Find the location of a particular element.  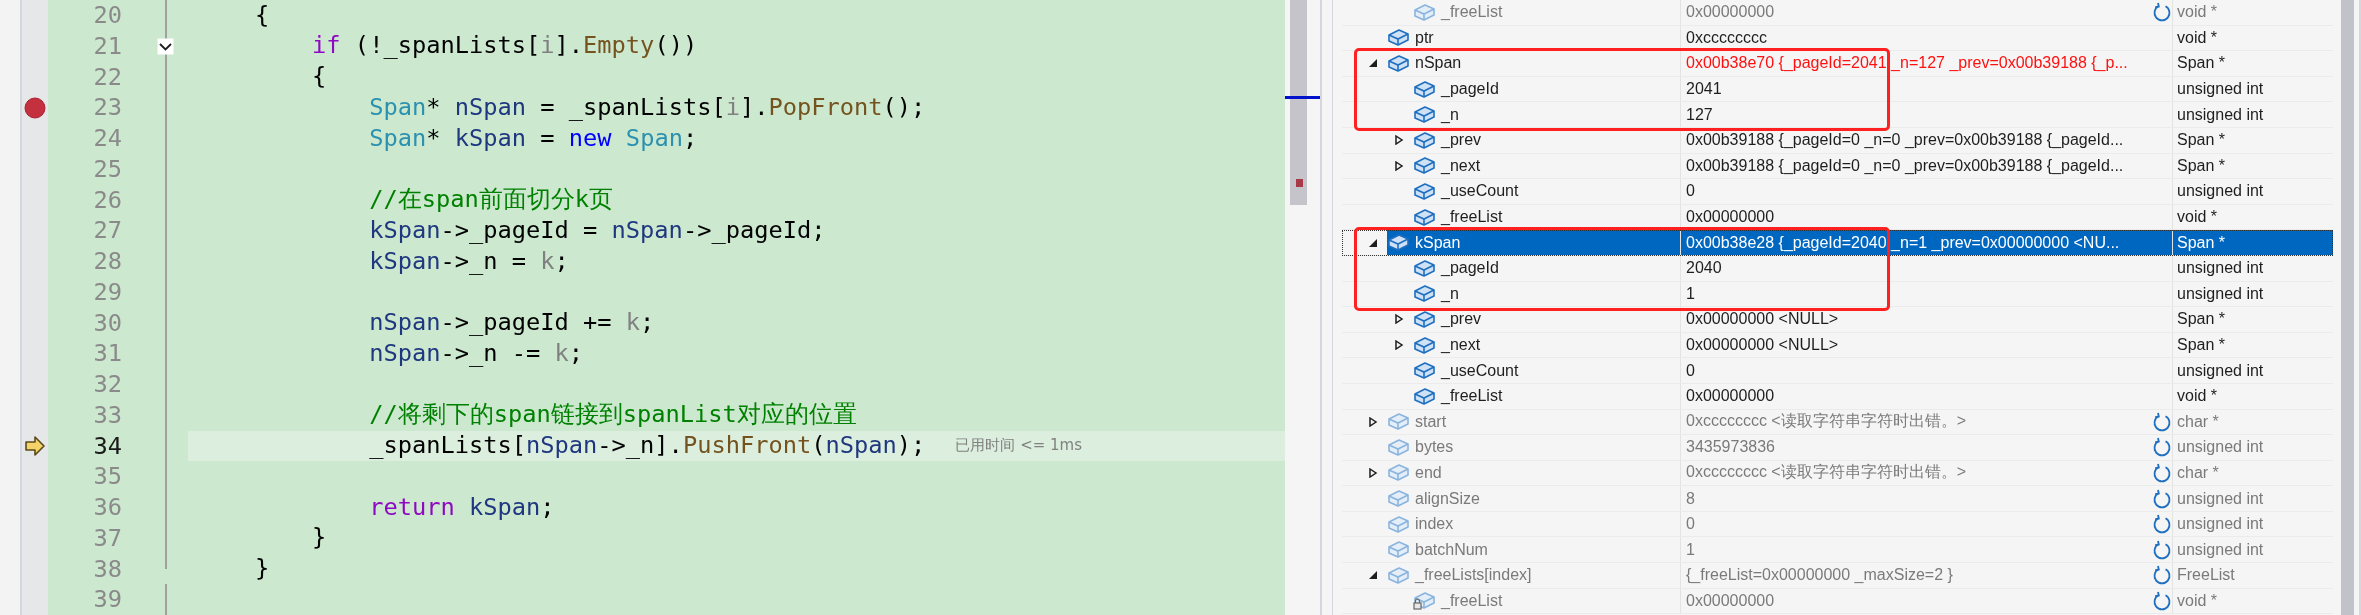

line-number: 37 is located at coordinates (107, 538).